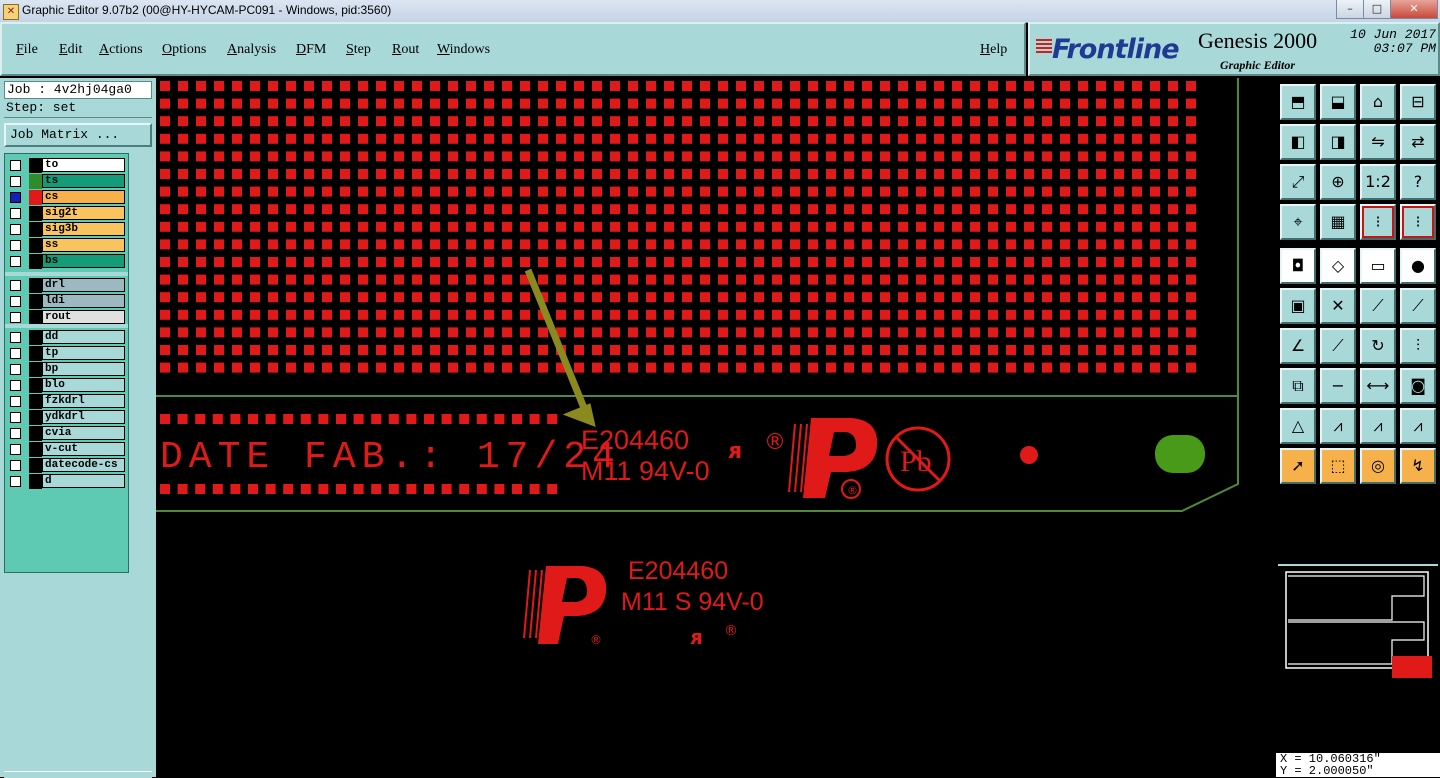 This screenshot has width=1440, height=778. I want to click on minus-button: −, so click(1338, 386).